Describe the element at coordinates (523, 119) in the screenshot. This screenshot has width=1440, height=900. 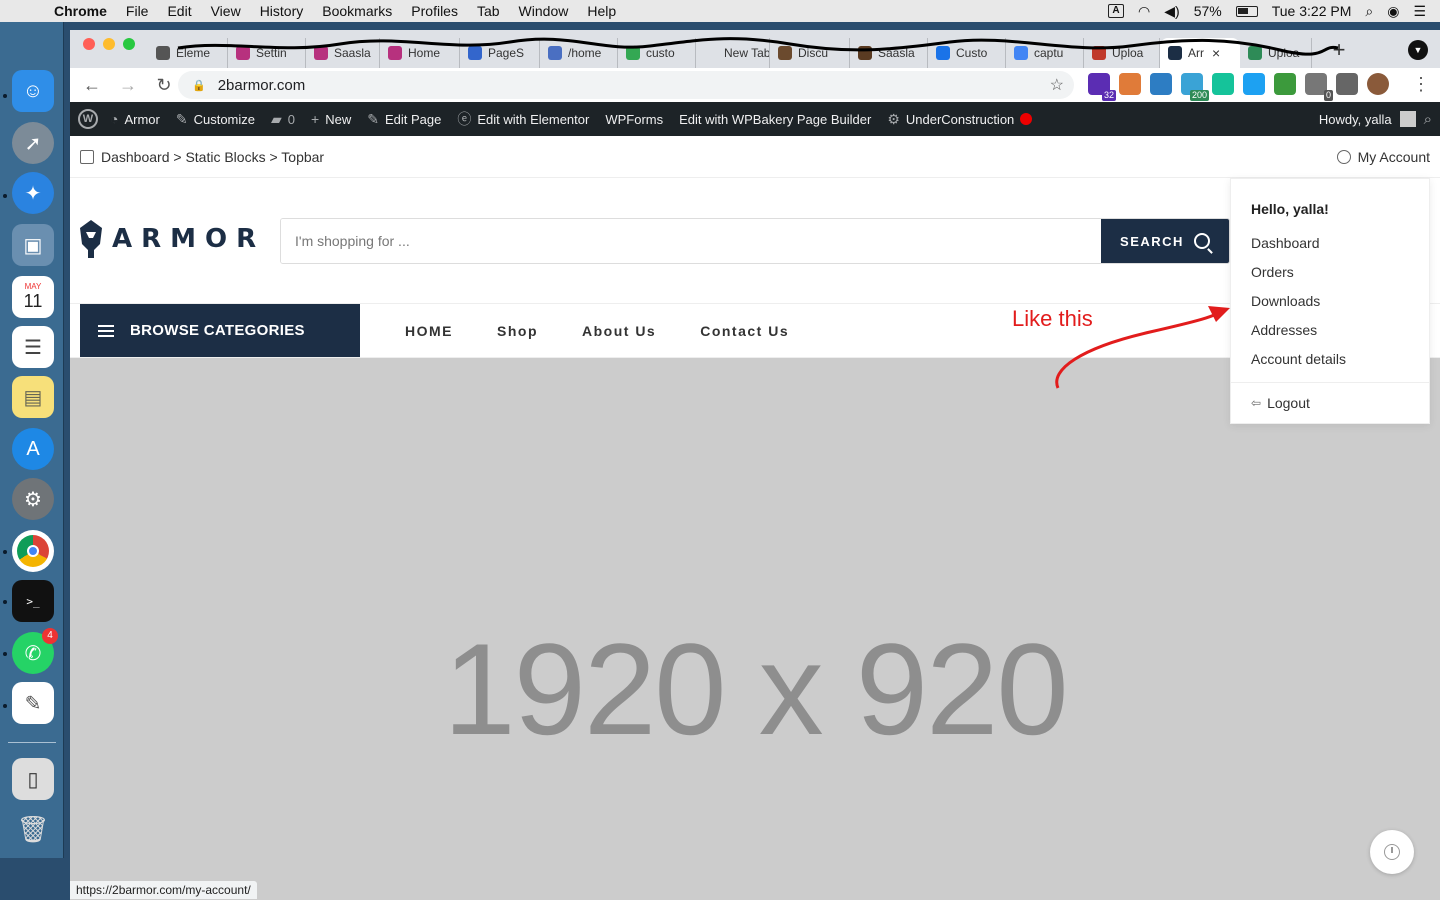
I see `admin-edit-elementor: ⓔ Edit with Elementor` at that location.